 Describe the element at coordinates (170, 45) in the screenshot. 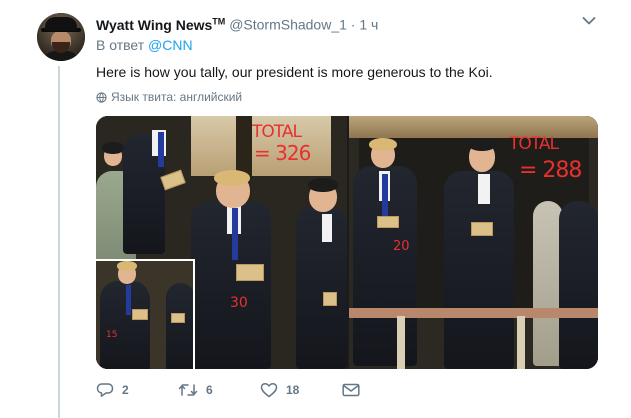

I see `reply-handle-link: @CNN` at that location.